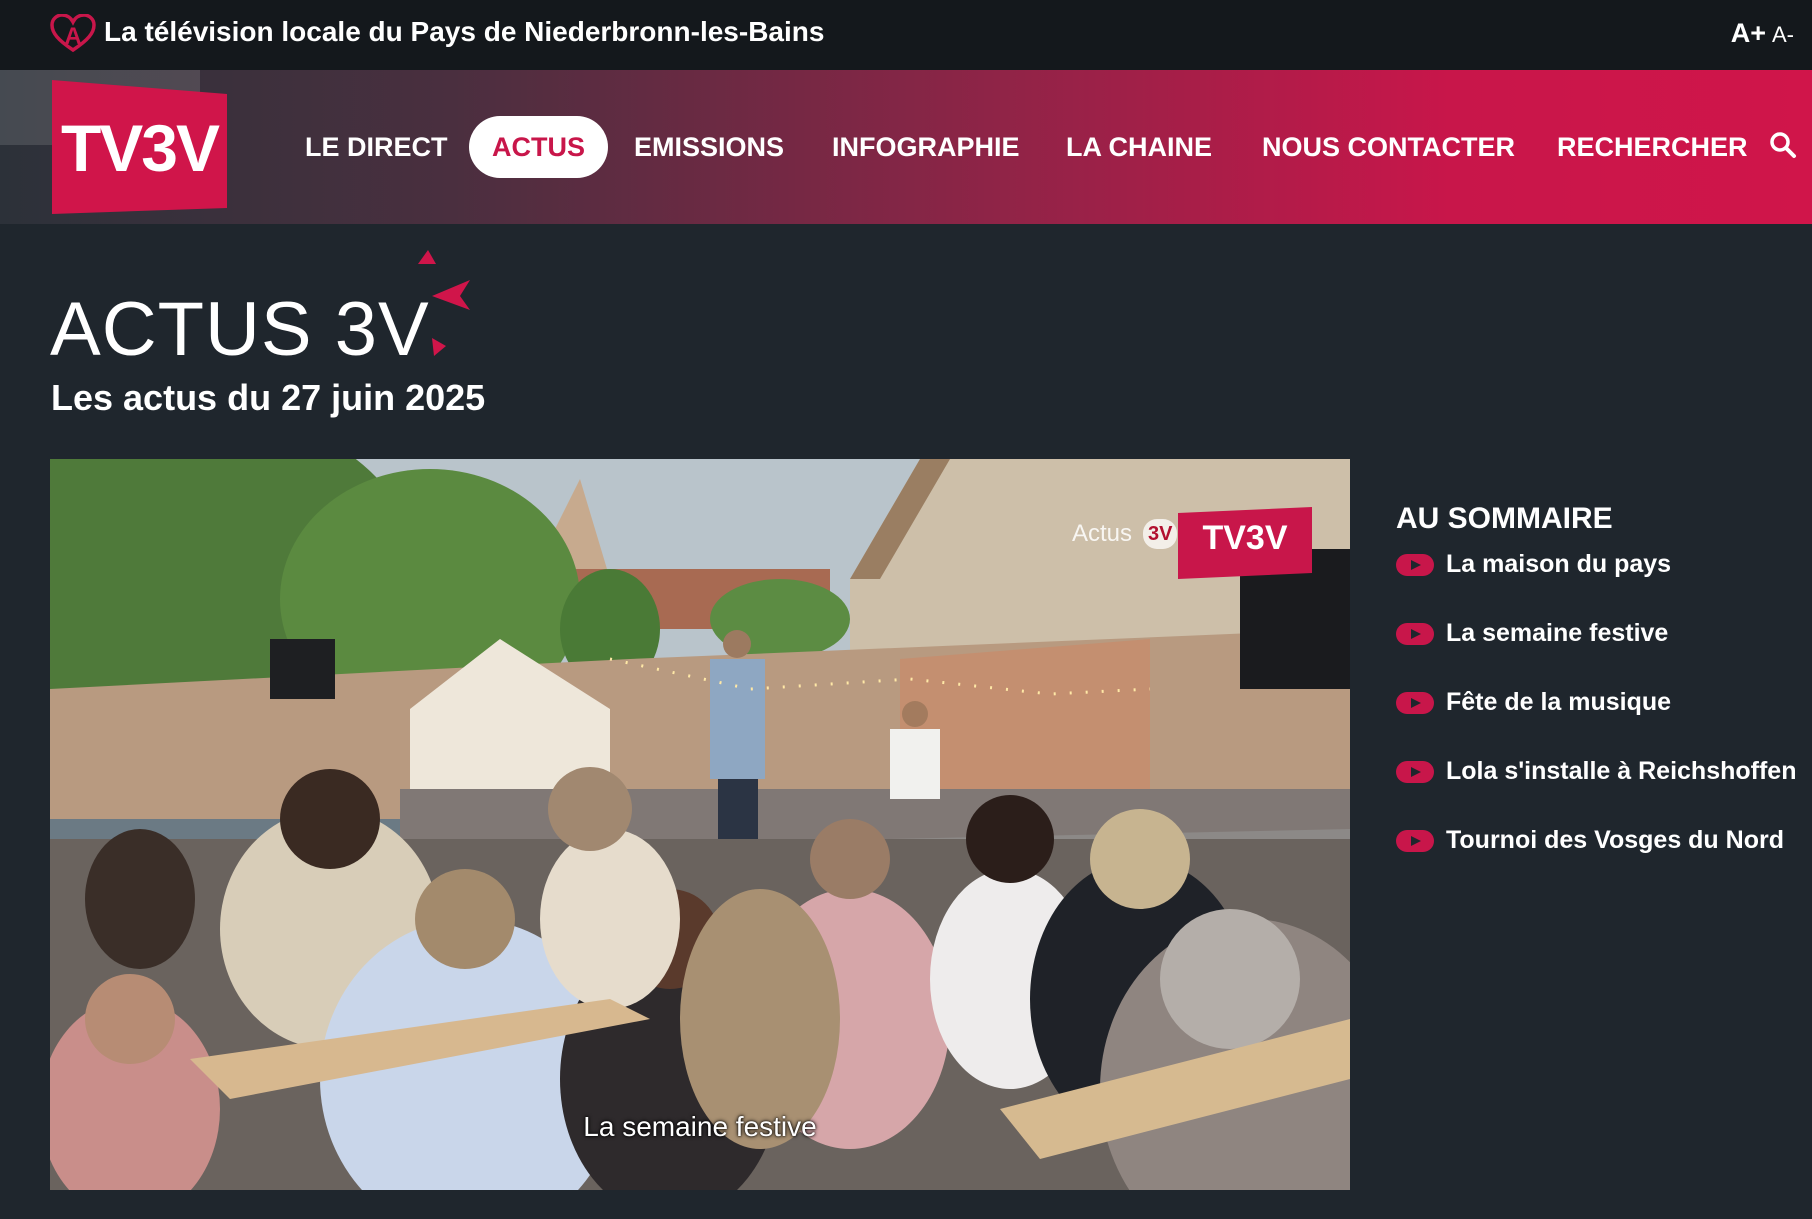  I want to click on font-decrease-button: A-, so click(1783, 34).